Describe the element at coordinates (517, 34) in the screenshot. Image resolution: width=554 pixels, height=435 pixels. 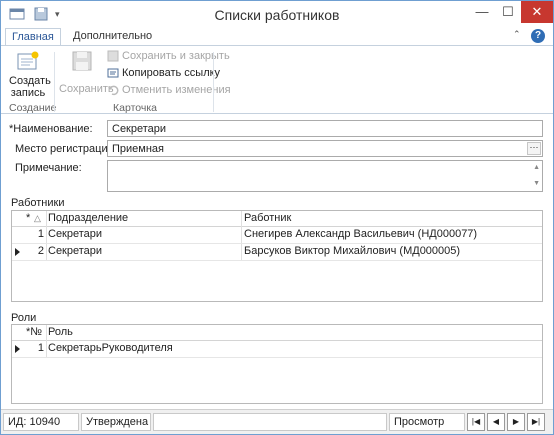
I see `collapse-ribbon-icon: ⌃` at that location.